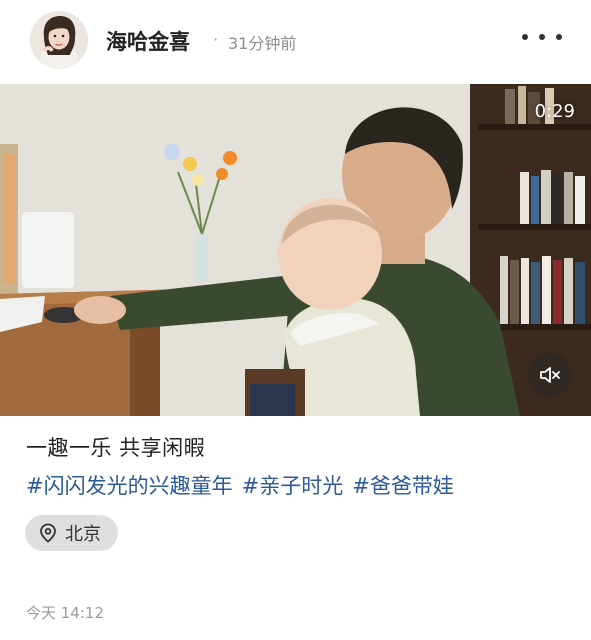 This screenshot has height=640, width=591. What do you see at coordinates (59, 40) in the screenshot?
I see `avatar` at bounding box center [59, 40].